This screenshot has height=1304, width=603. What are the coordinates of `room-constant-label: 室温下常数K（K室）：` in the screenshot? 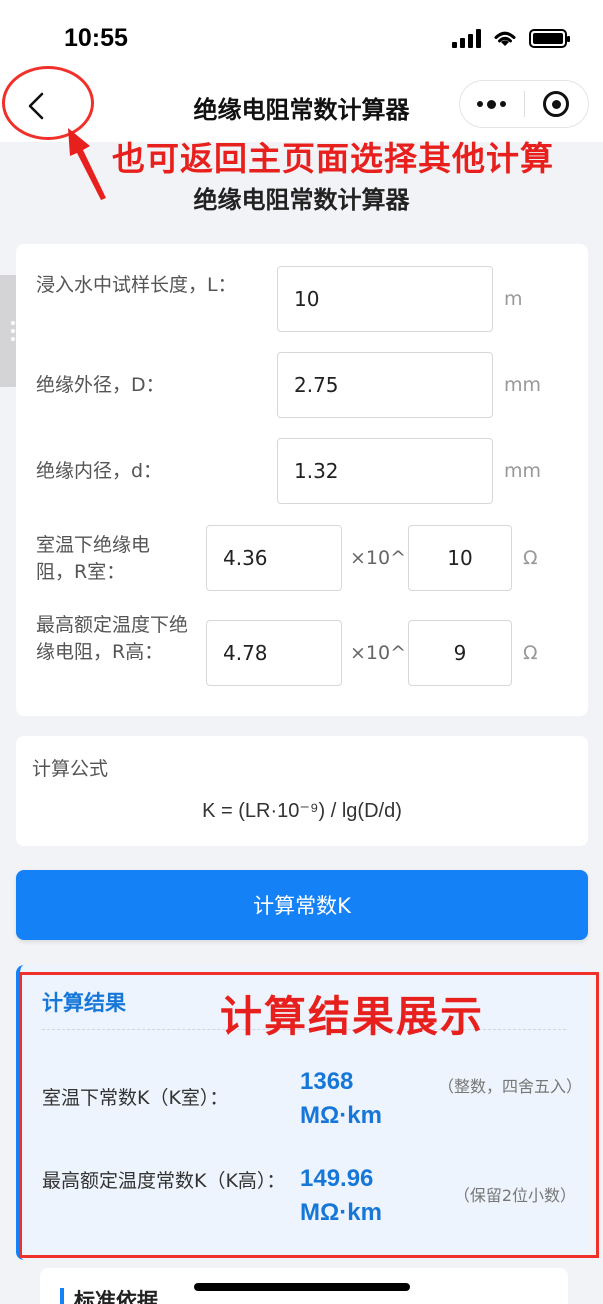 It's located at (135, 1098).